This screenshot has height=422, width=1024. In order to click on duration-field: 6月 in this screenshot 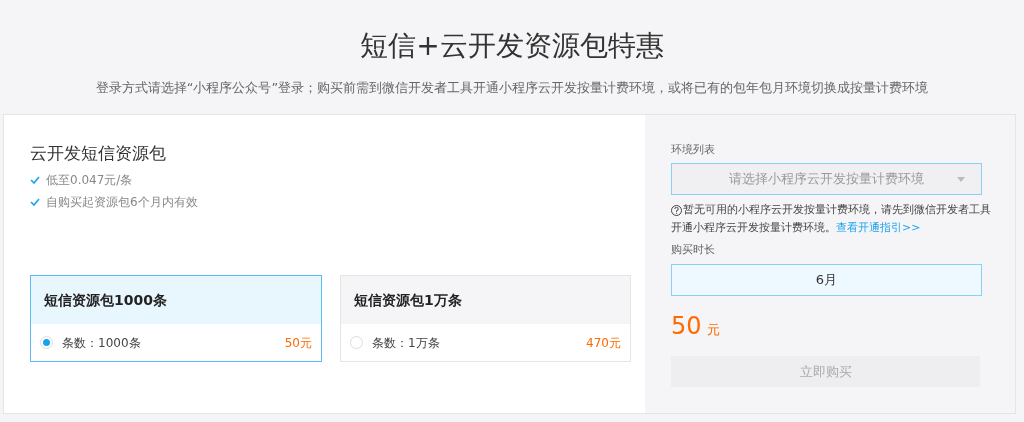, I will do `click(826, 280)`.